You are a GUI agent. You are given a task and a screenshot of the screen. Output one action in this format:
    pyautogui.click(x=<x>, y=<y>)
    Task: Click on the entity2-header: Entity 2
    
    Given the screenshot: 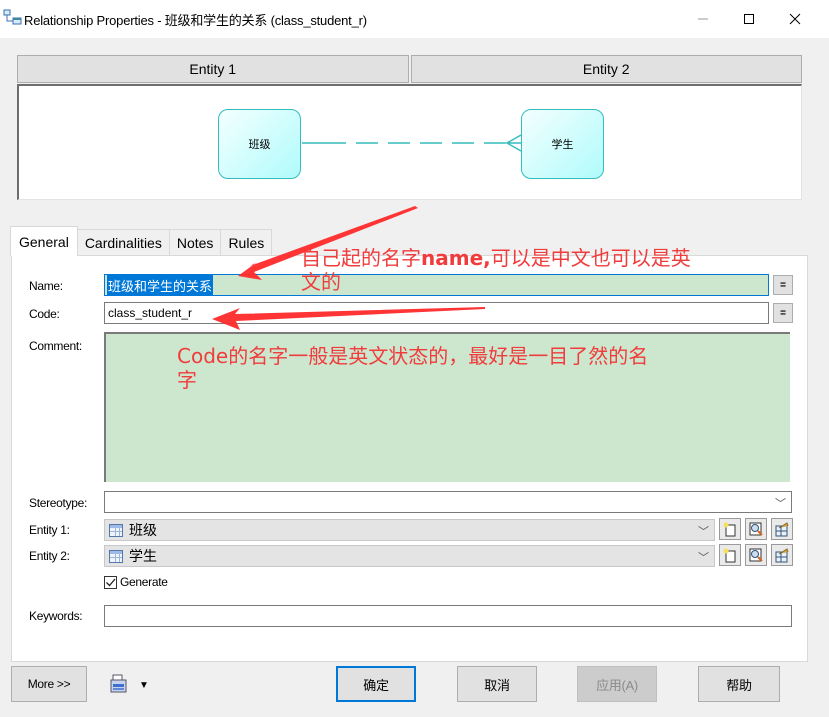 What is the action you would take?
    pyautogui.click(x=606, y=69)
    